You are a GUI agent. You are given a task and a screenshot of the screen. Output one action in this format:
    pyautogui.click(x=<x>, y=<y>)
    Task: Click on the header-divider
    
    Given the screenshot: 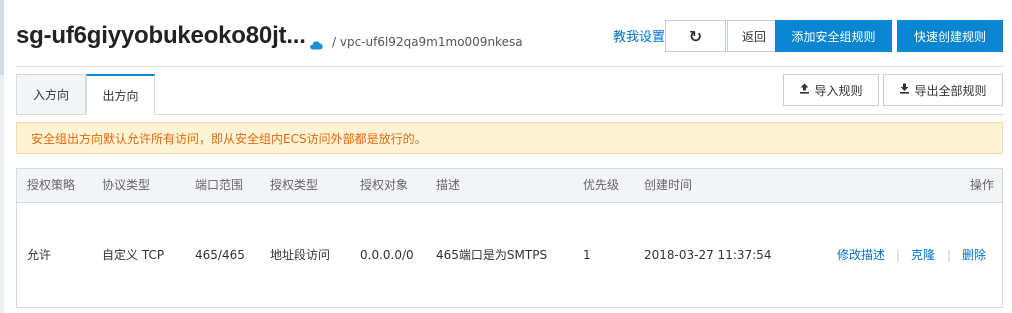 What is the action you would take?
    pyautogui.click(x=510, y=66)
    